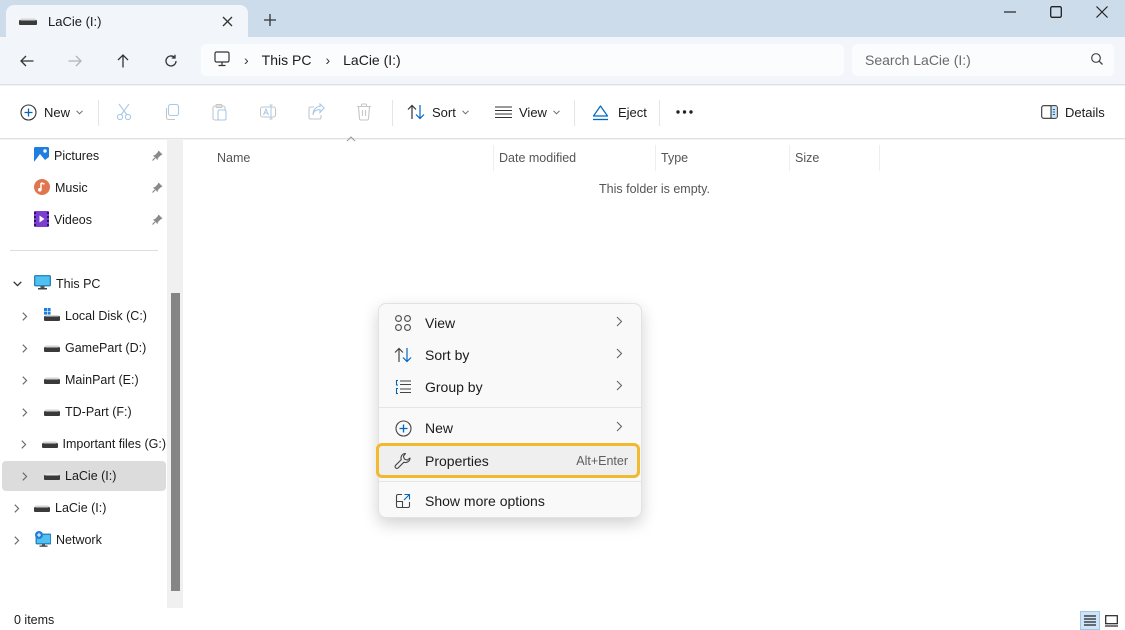  What do you see at coordinates (227, 21) in the screenshot?
I see `tab-close-button` at bounding box center [227, 21].